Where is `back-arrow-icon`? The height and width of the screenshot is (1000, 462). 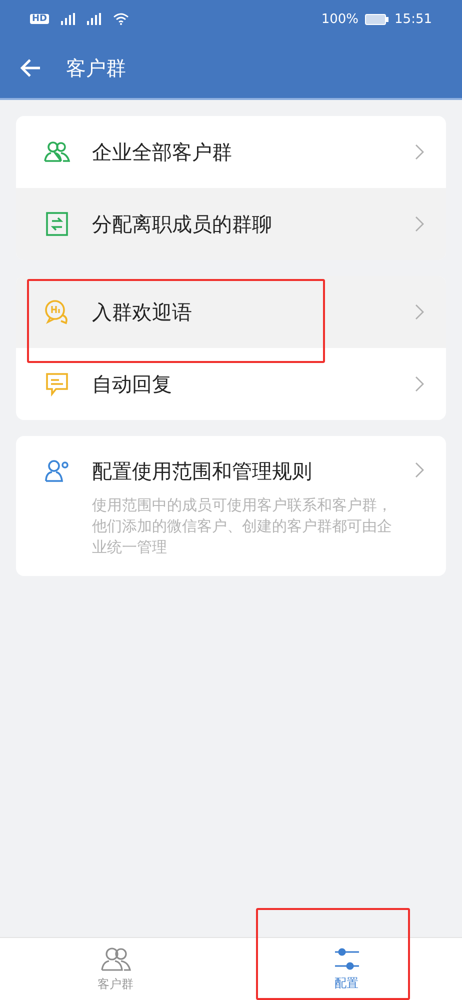 back-arrow-icon is located at coordinates (31, 68).